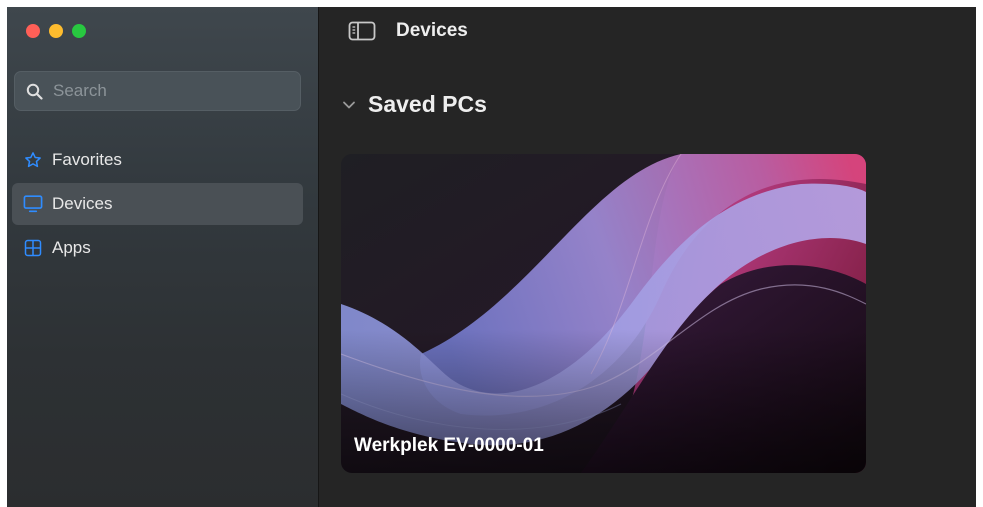 The image size is (983, 507). I want to click on close-window-button, so click(33, 31).